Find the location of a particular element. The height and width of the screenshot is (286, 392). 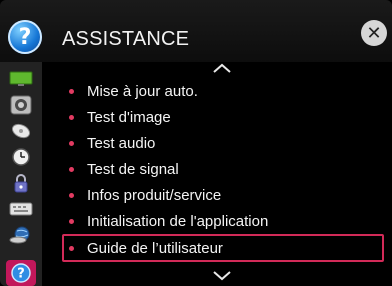

speaker-icon is located at coordinates (21, 105).